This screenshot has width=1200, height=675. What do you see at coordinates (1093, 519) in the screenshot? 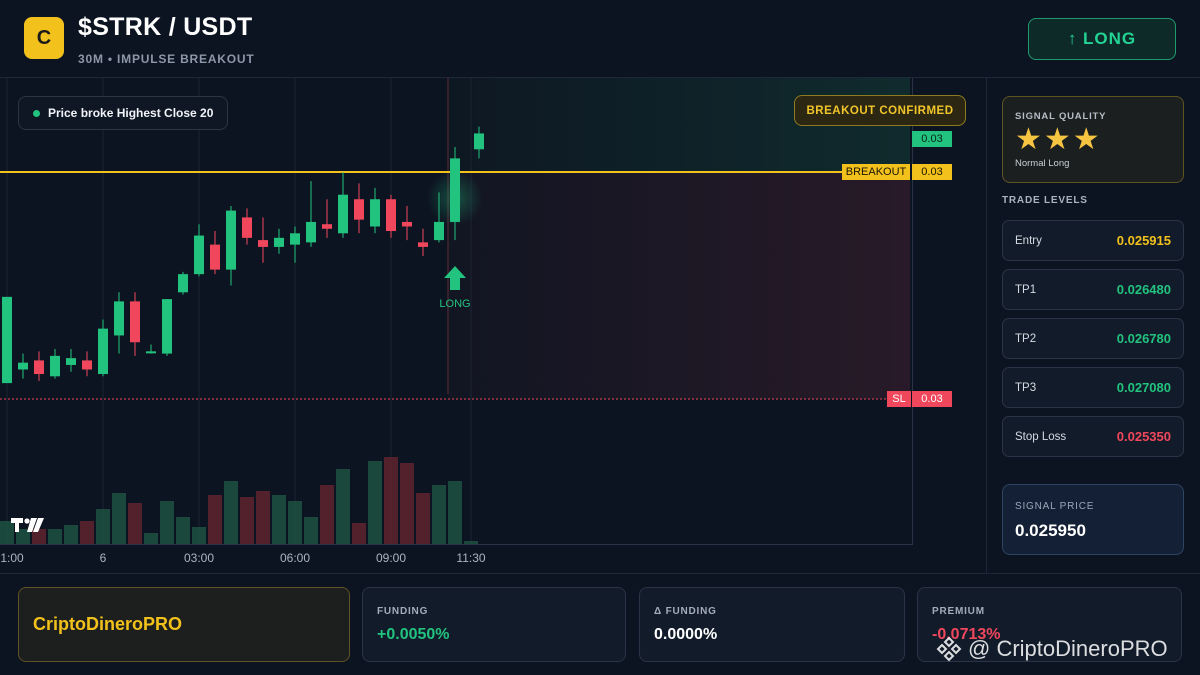
I see `signal-price-card: SIGNAL PRICE 0.025950` at bounding box center [1093, 519].